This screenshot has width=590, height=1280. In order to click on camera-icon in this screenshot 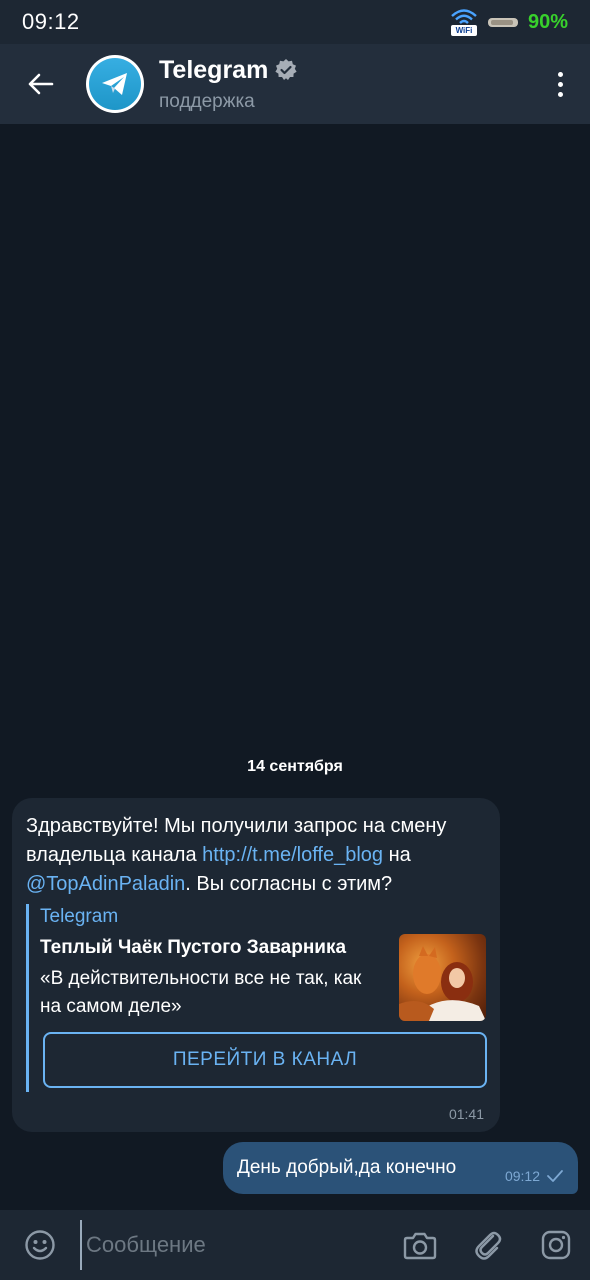, I will do `click(420, 1246)`.